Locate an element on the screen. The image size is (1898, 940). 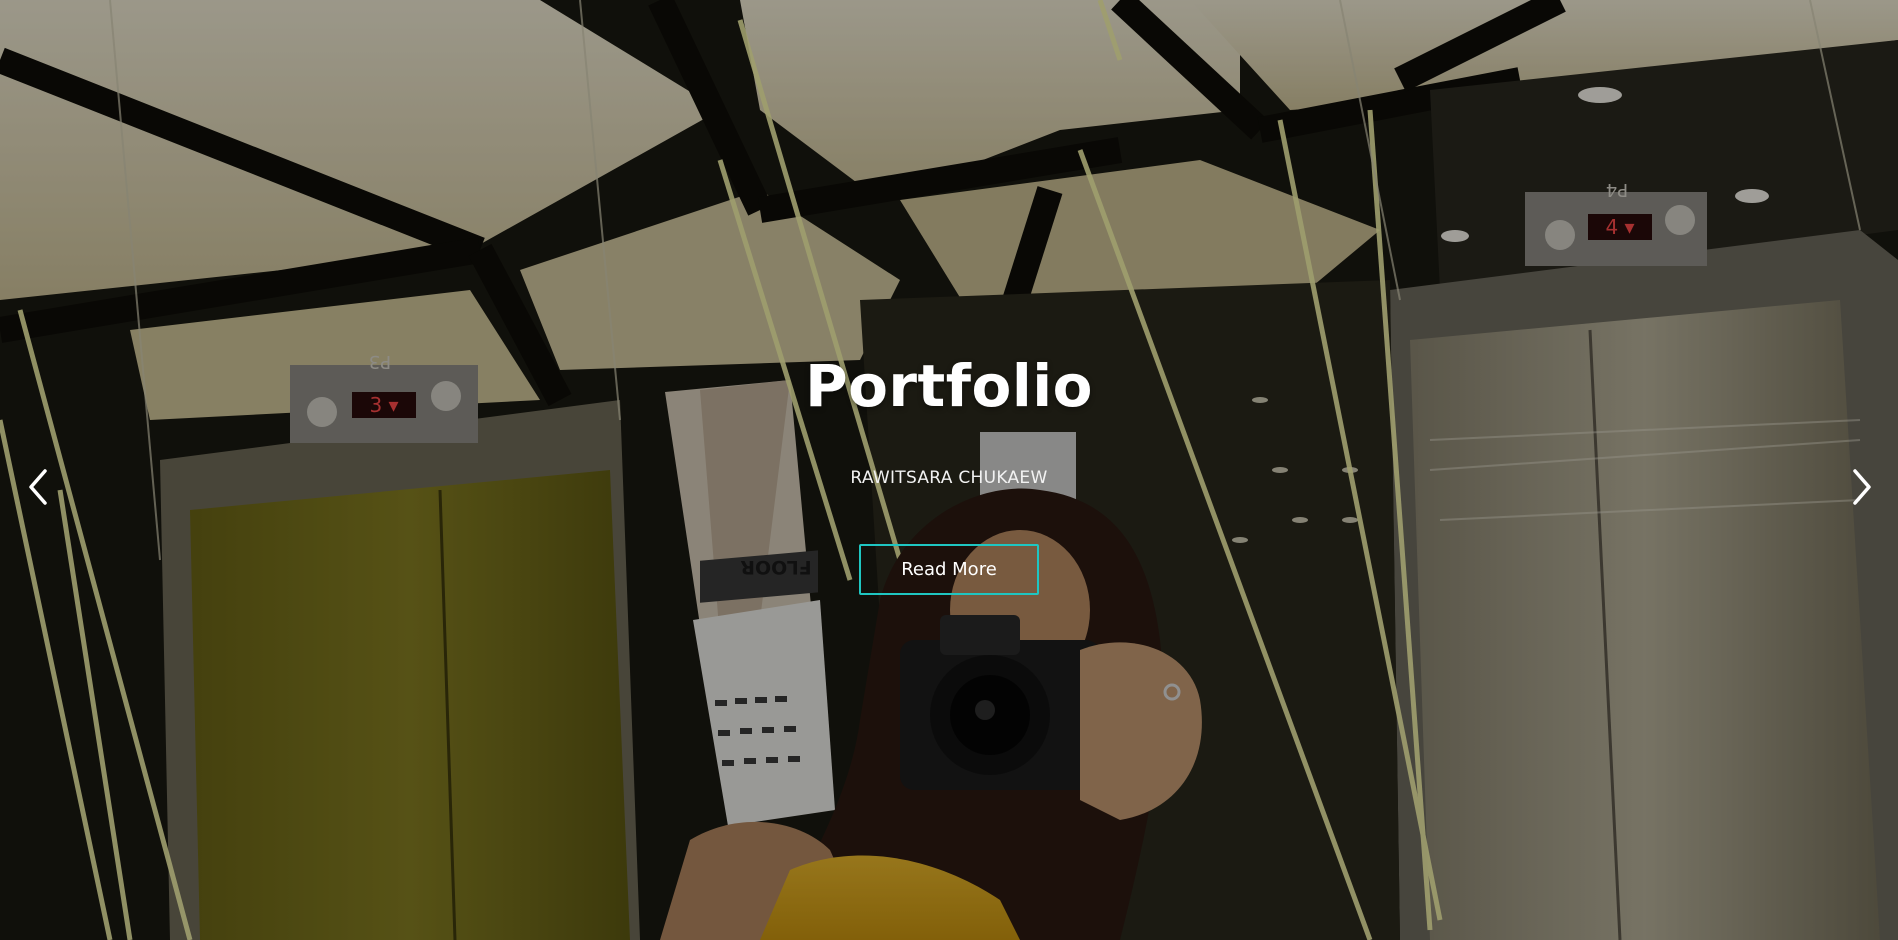
prev-slide-button is located at coordinates (38, 487).